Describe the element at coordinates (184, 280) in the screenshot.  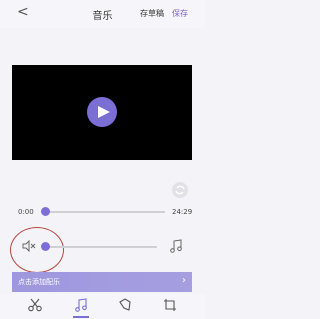
I see `chevron-right-icon: ›` at that location.